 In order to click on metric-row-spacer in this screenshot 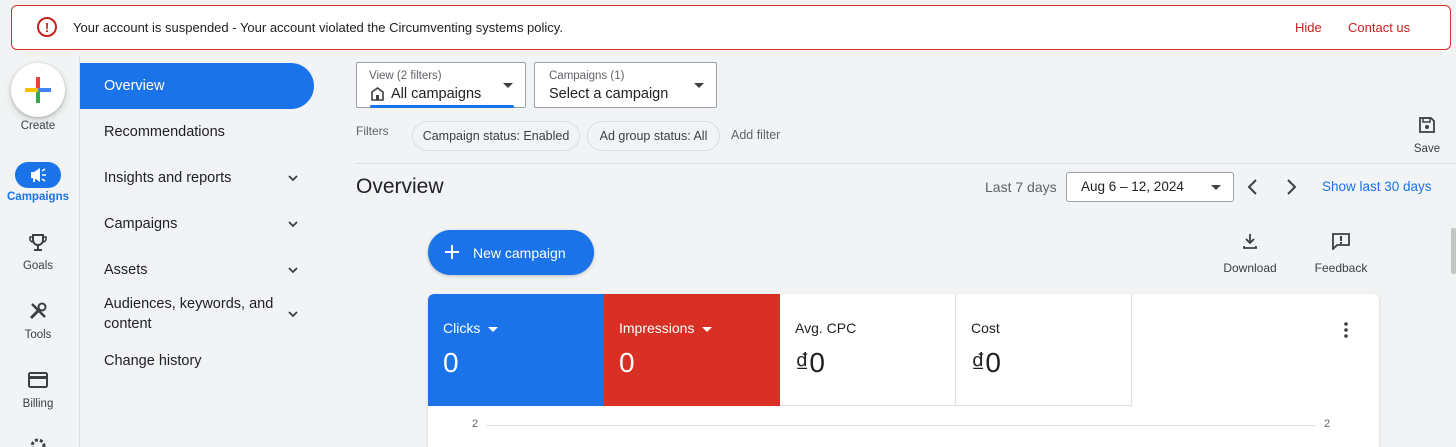, I will do `click(1255, 405)`.